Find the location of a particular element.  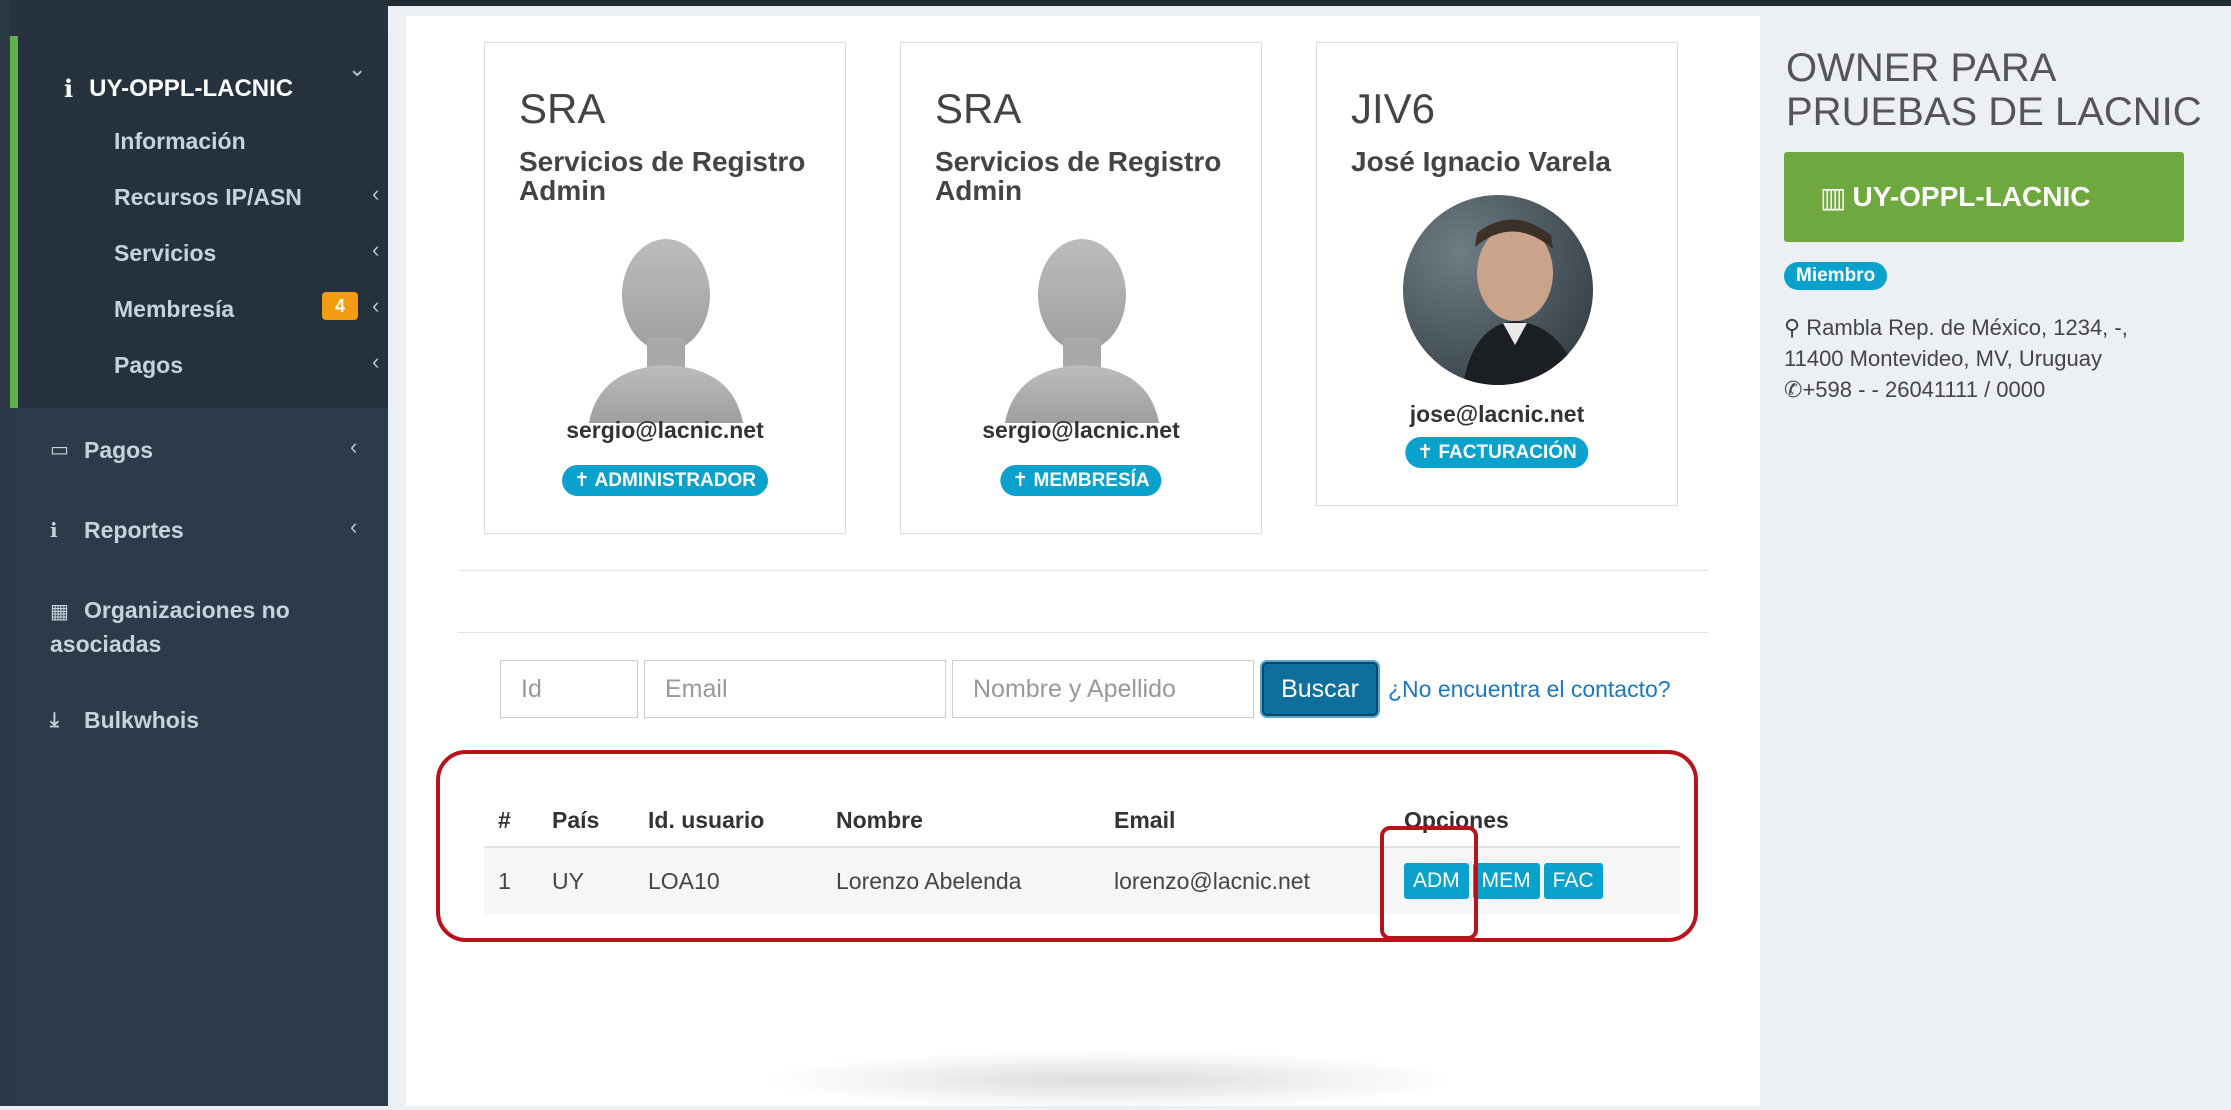

id-input is located at coordinates (569, 689).